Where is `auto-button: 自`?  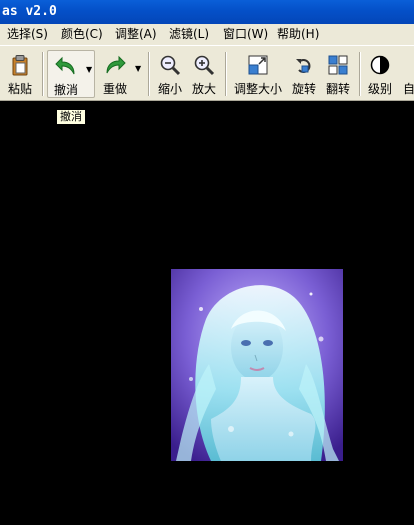
auto-button: 自 is located at coordinates (407, 74).